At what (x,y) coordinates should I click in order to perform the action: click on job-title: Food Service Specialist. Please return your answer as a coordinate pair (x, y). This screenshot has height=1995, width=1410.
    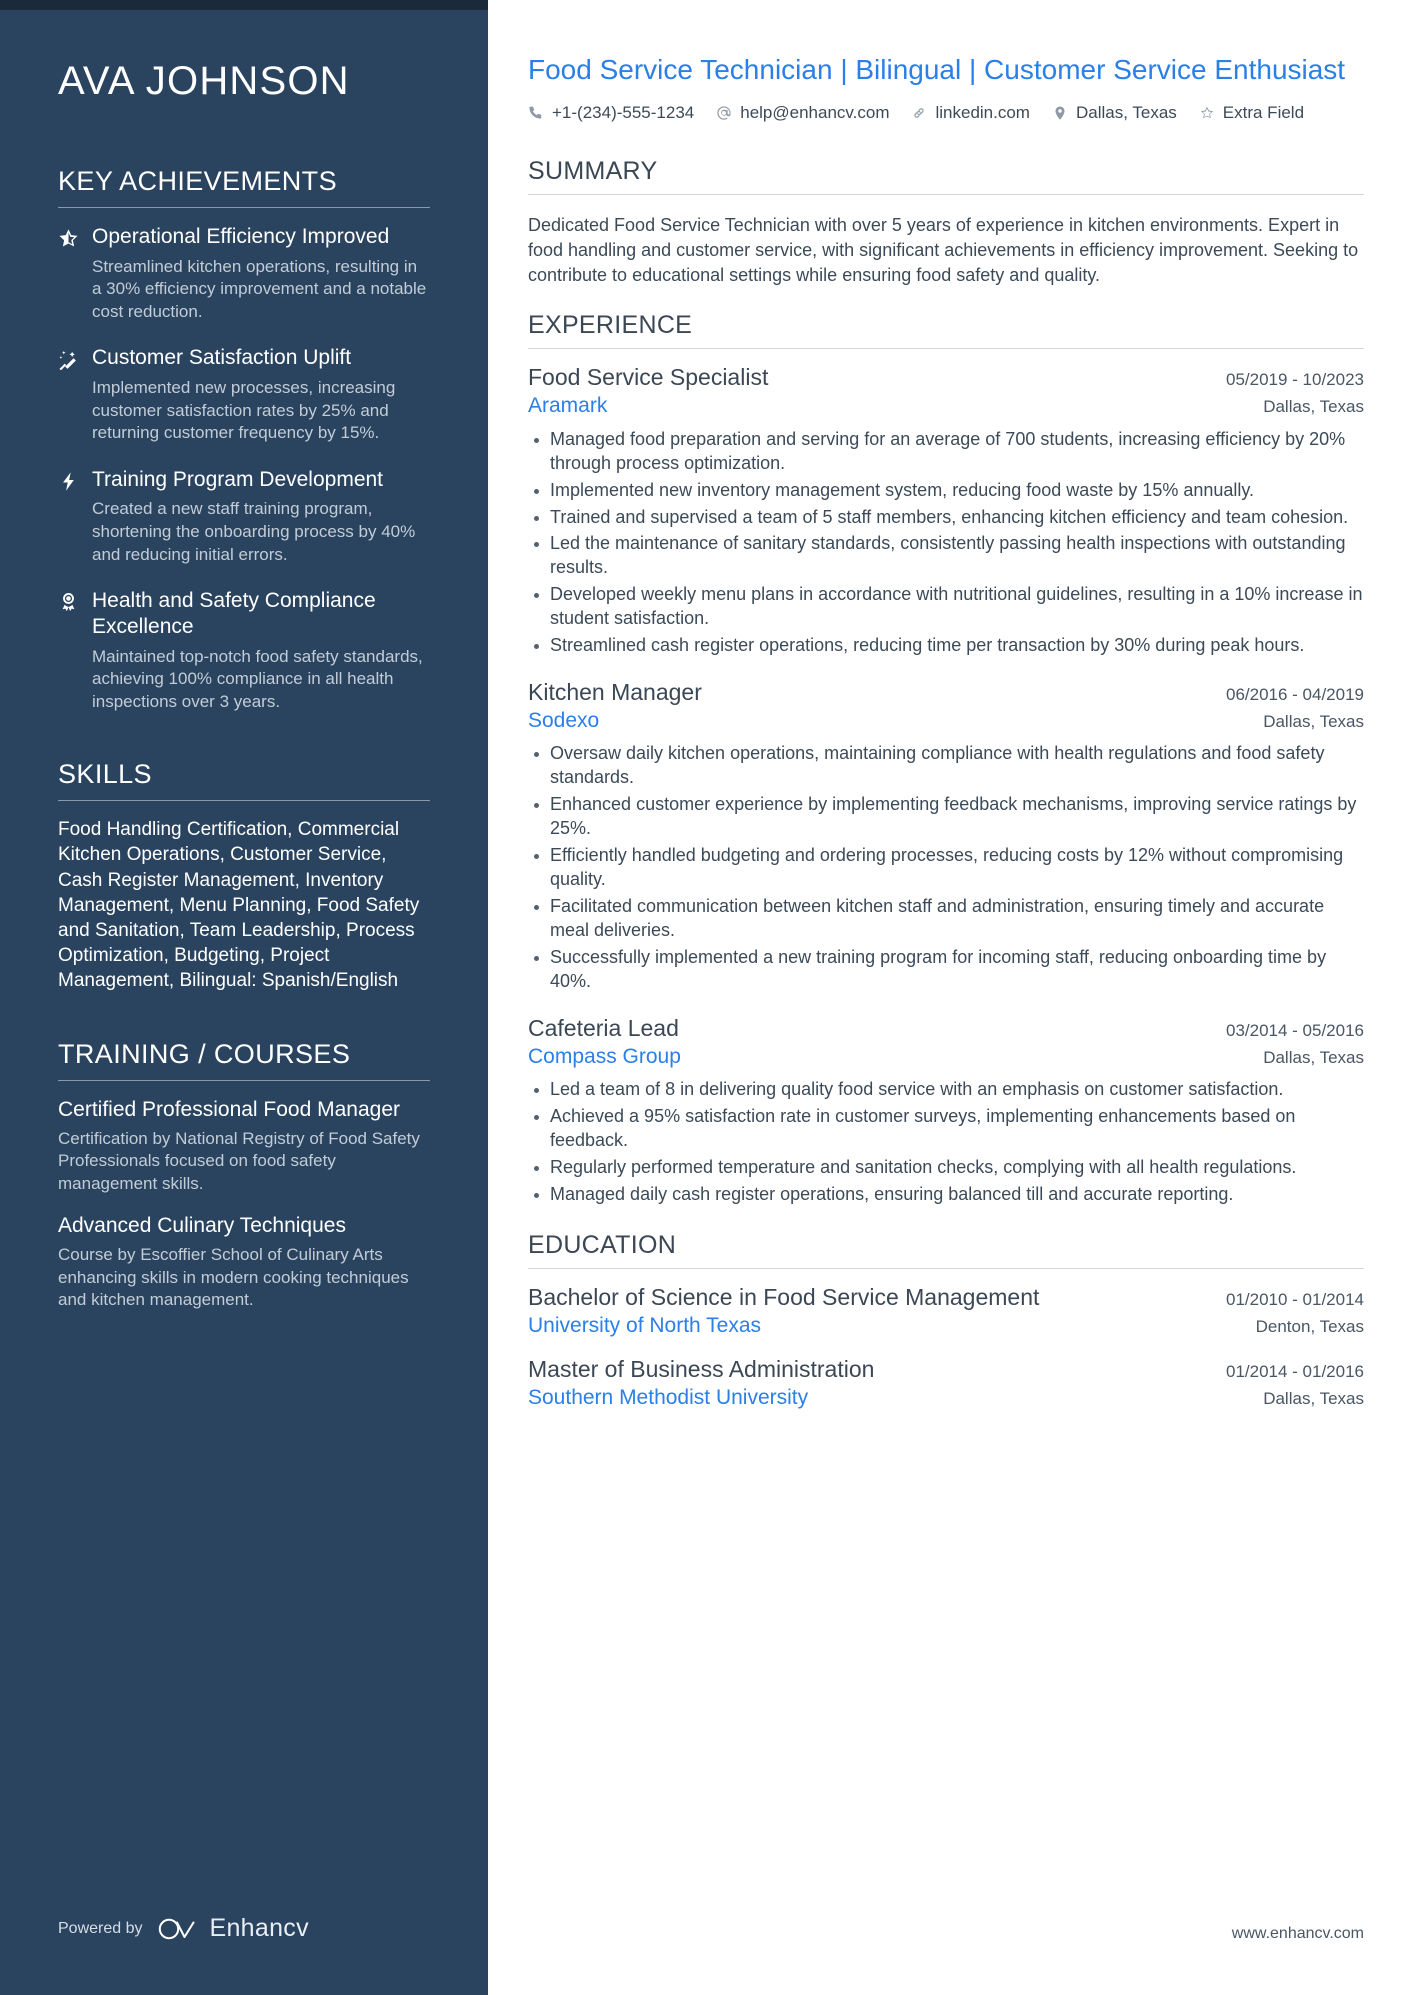
    Looking at the image, I should click on (648, 377).